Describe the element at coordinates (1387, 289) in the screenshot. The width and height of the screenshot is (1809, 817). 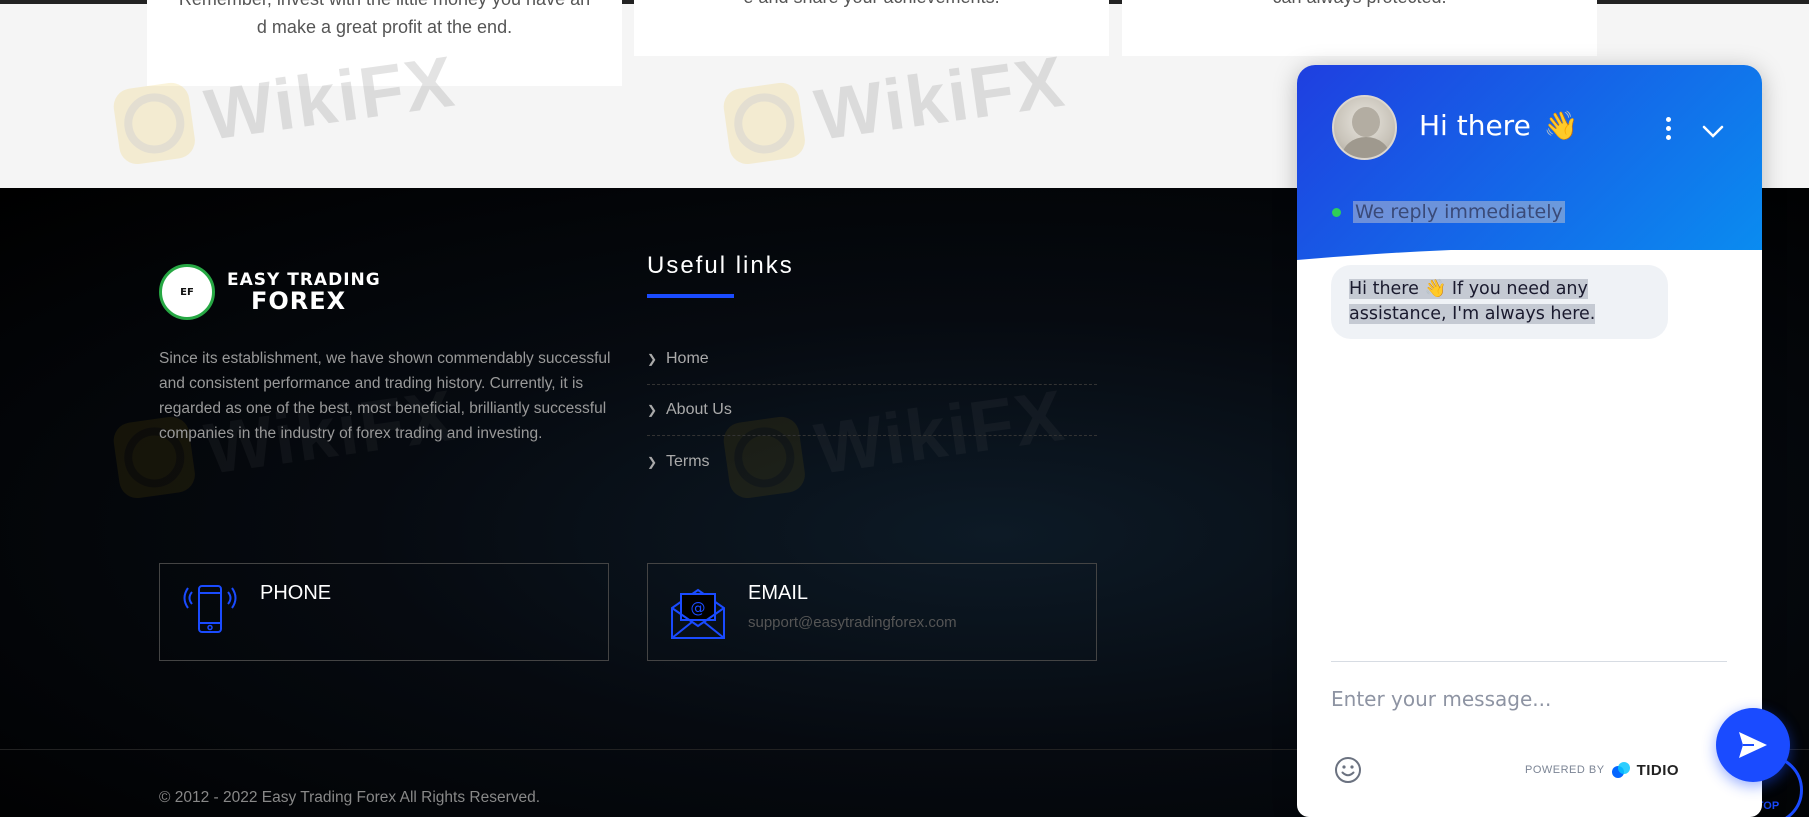
I see `message-text-part-1: Hi there` at that location.